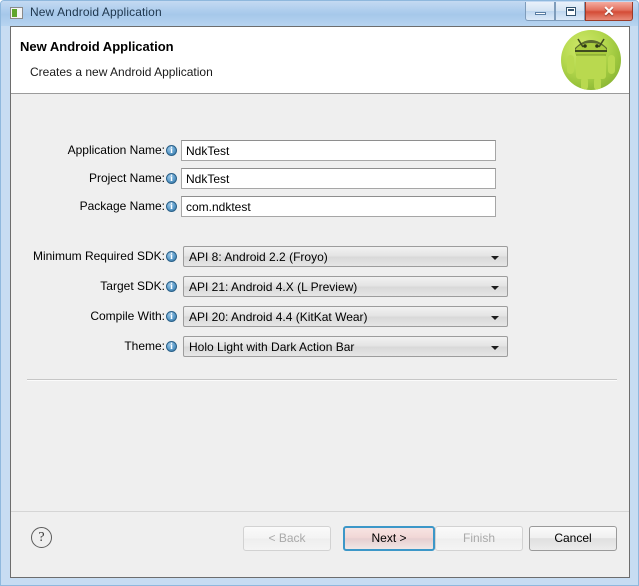  What do you see at coordinates (96, 12) in the screenshot?
I see `window-title: New Android Application` at bounding box center [96, 12].